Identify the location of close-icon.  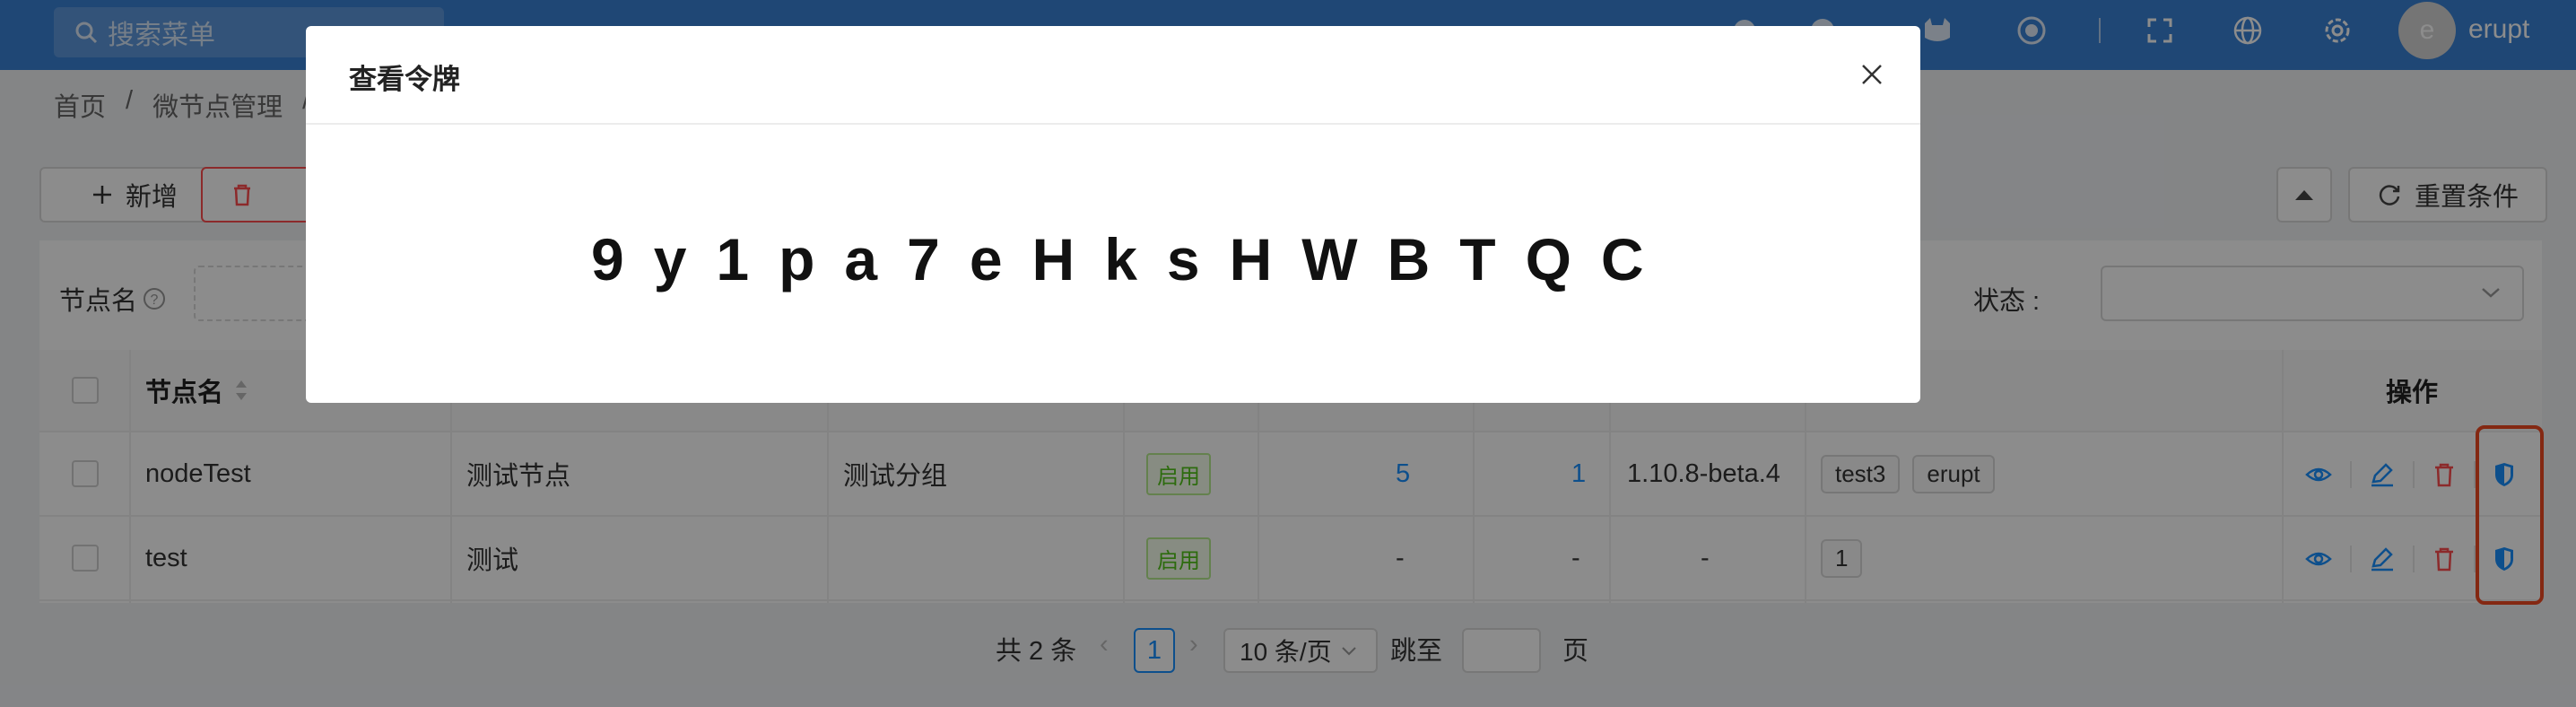
(1872, 75).